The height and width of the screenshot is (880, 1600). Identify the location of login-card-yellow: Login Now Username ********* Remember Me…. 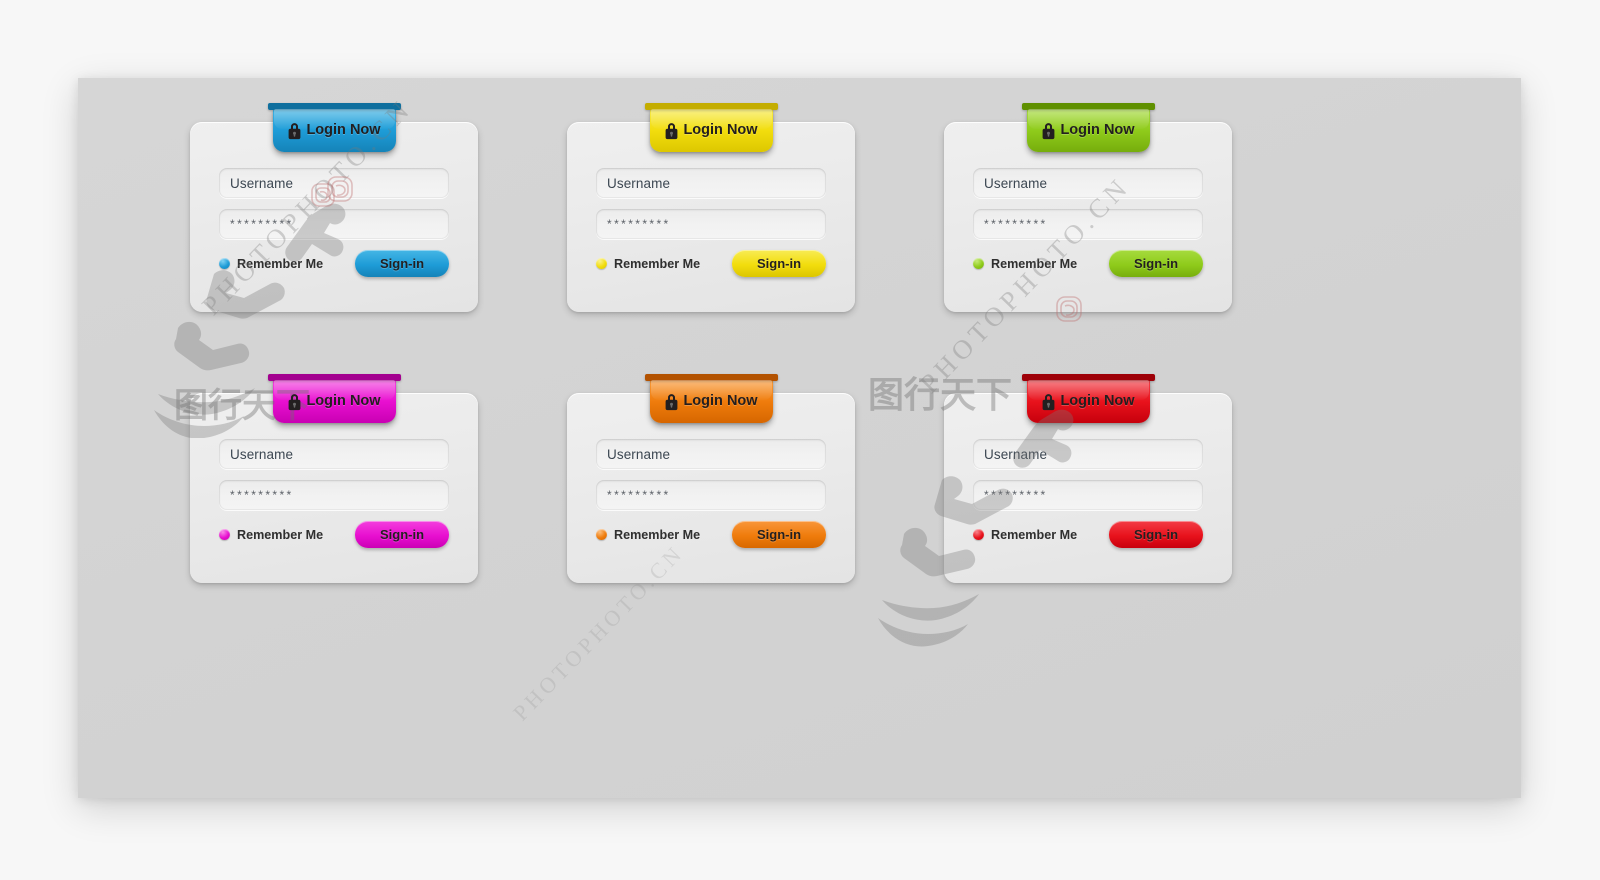
(711, 207).